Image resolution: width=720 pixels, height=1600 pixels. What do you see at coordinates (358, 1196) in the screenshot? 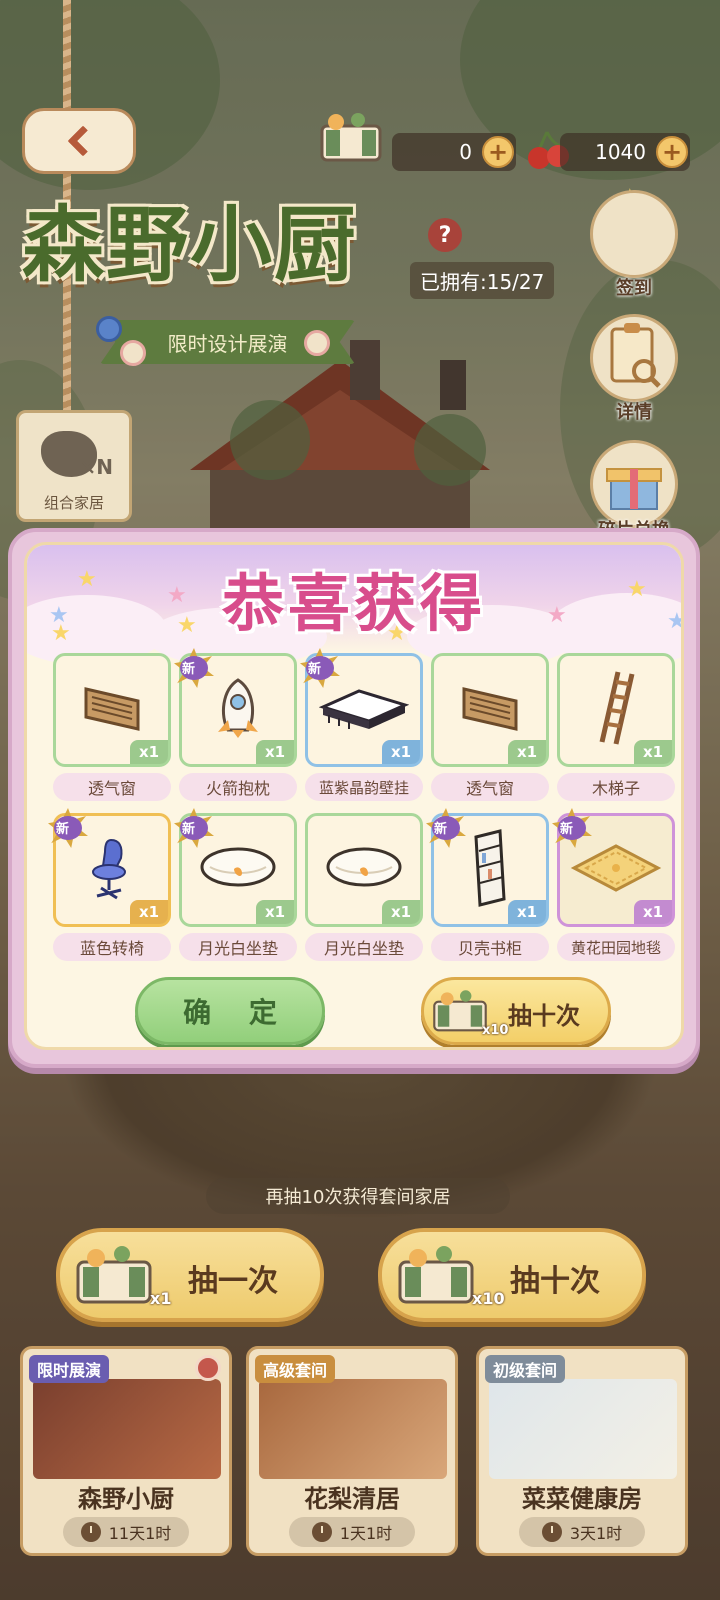
I see `draw-hint: 再抽10次获得套间家居` at bounding box center [358, 1196].